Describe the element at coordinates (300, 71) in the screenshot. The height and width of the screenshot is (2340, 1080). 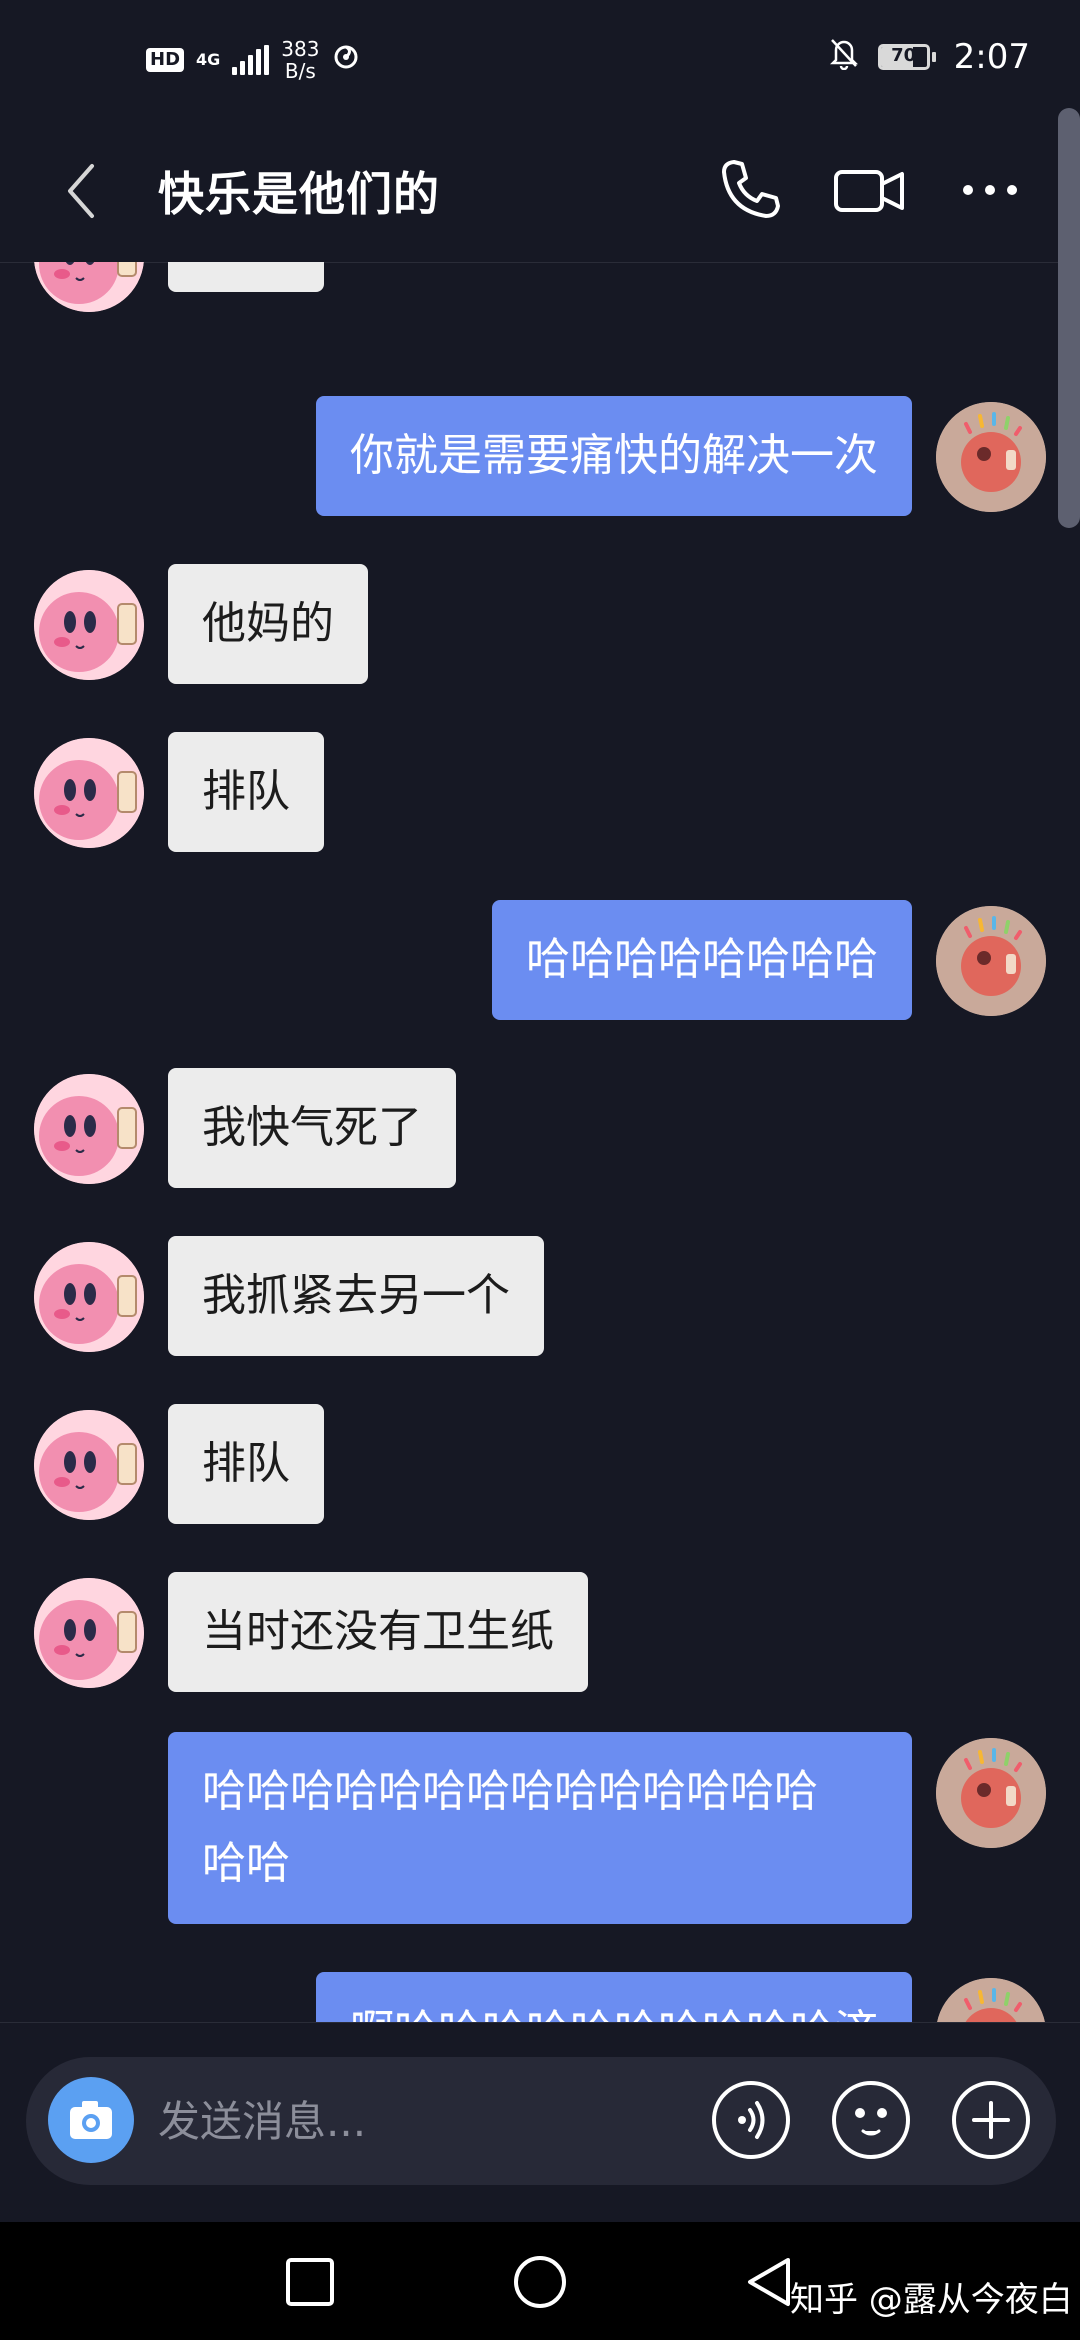
I see `speed-unit: B/s` at that location.